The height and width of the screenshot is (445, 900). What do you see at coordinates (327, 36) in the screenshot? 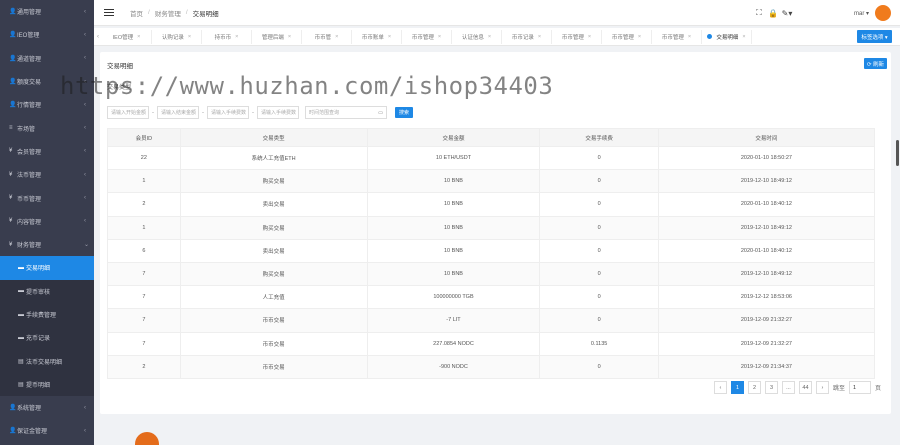
I see `tab-4: 币币管 ×` at bounding box center [327, 36].